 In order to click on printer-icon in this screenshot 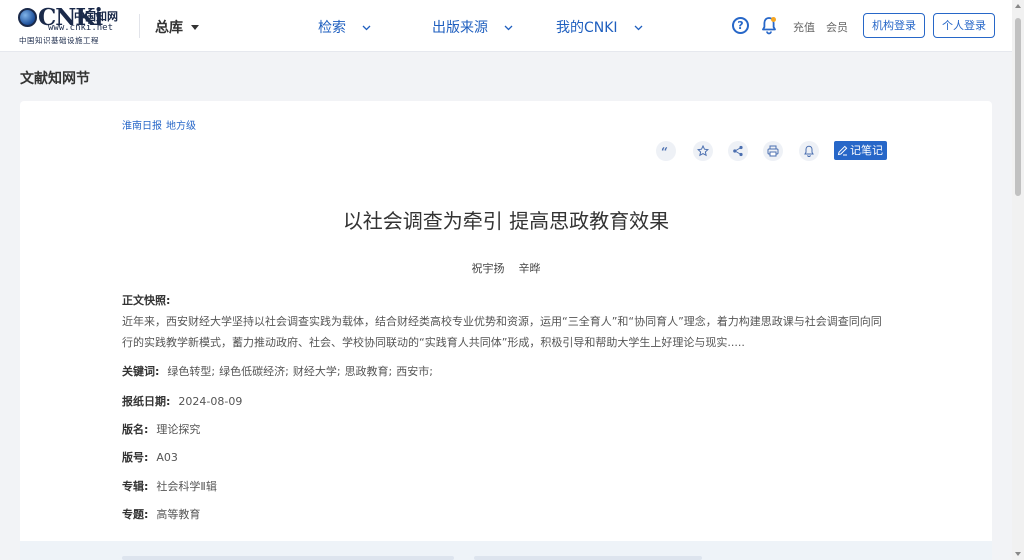, I will do `click(773, 151)`.